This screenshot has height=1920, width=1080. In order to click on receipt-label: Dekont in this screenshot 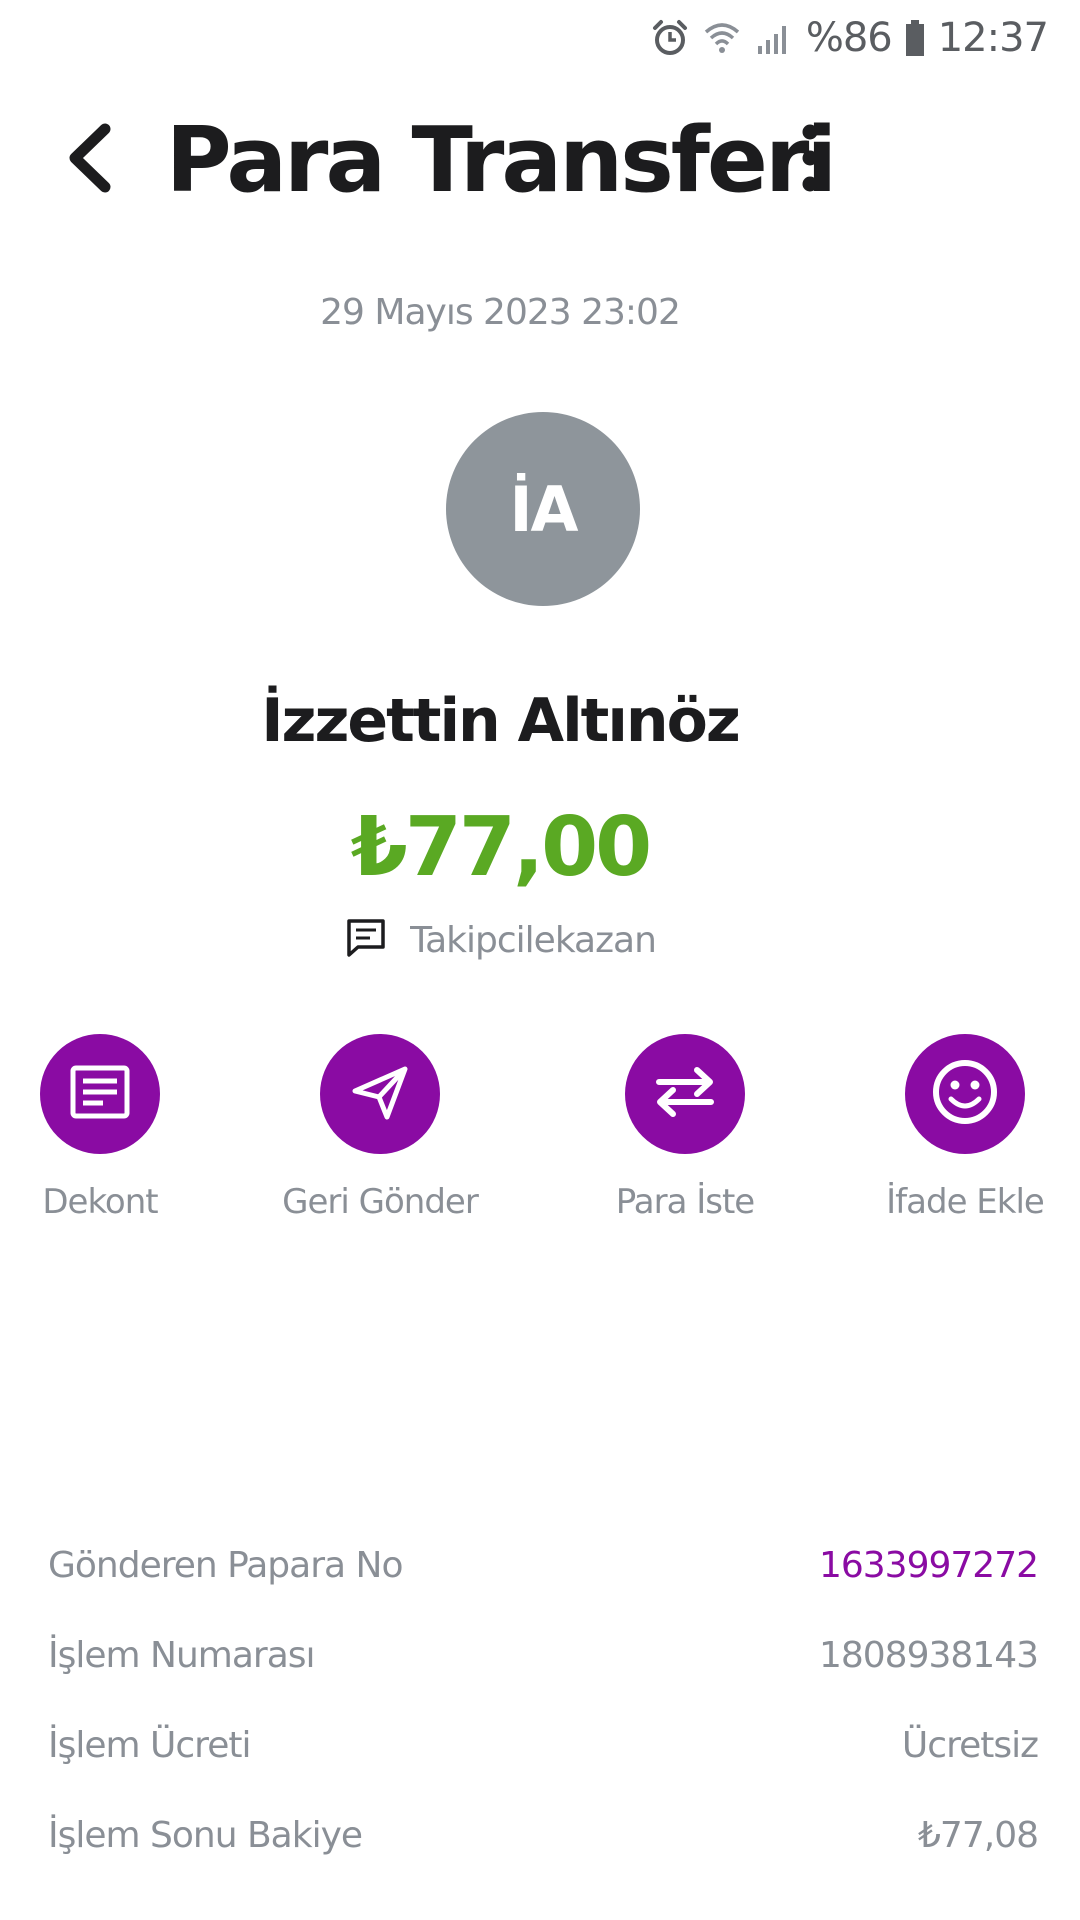, I will do `click(100, 1202)`.